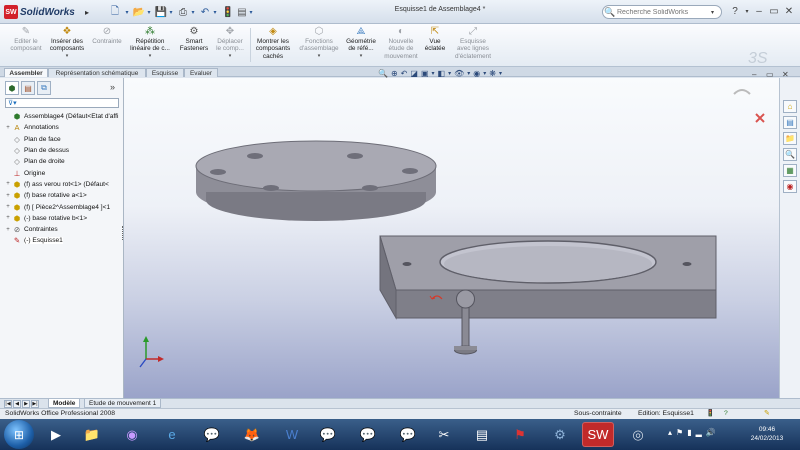 The width and height of the screenshot is (800, 450). I want to click on media-player-icon: ◉, so click(132, 434).